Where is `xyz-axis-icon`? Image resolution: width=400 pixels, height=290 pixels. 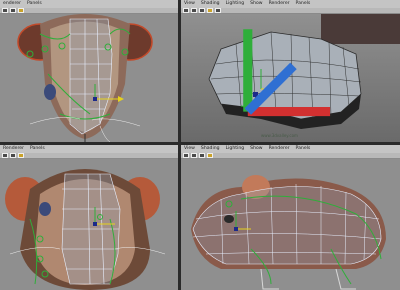 xyz-axis-icon is located at coordinates (287, 73).